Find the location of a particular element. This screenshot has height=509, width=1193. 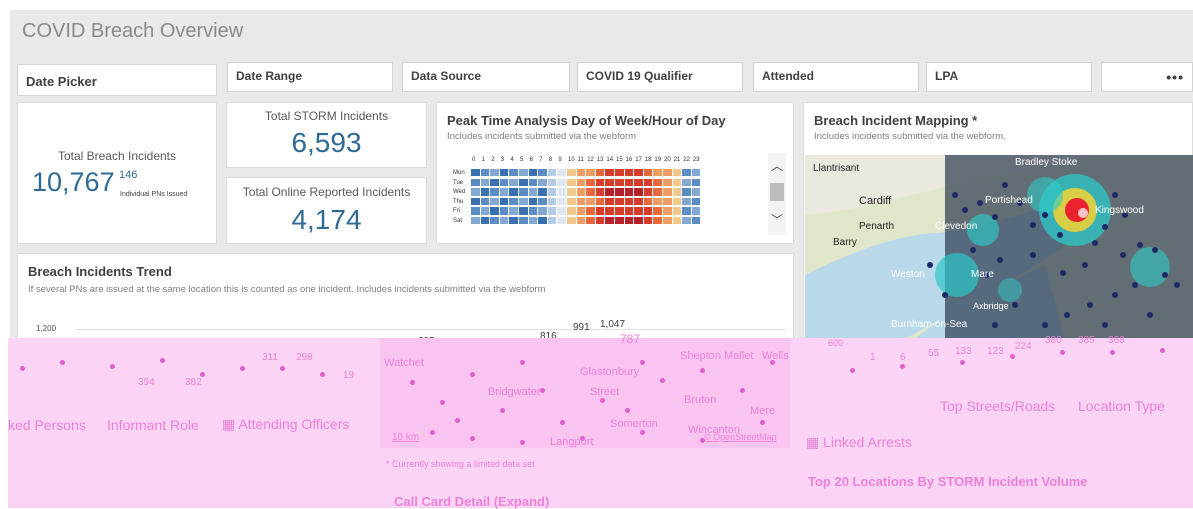

ghost-label-382: 382 is located at coordinates (193, 382).